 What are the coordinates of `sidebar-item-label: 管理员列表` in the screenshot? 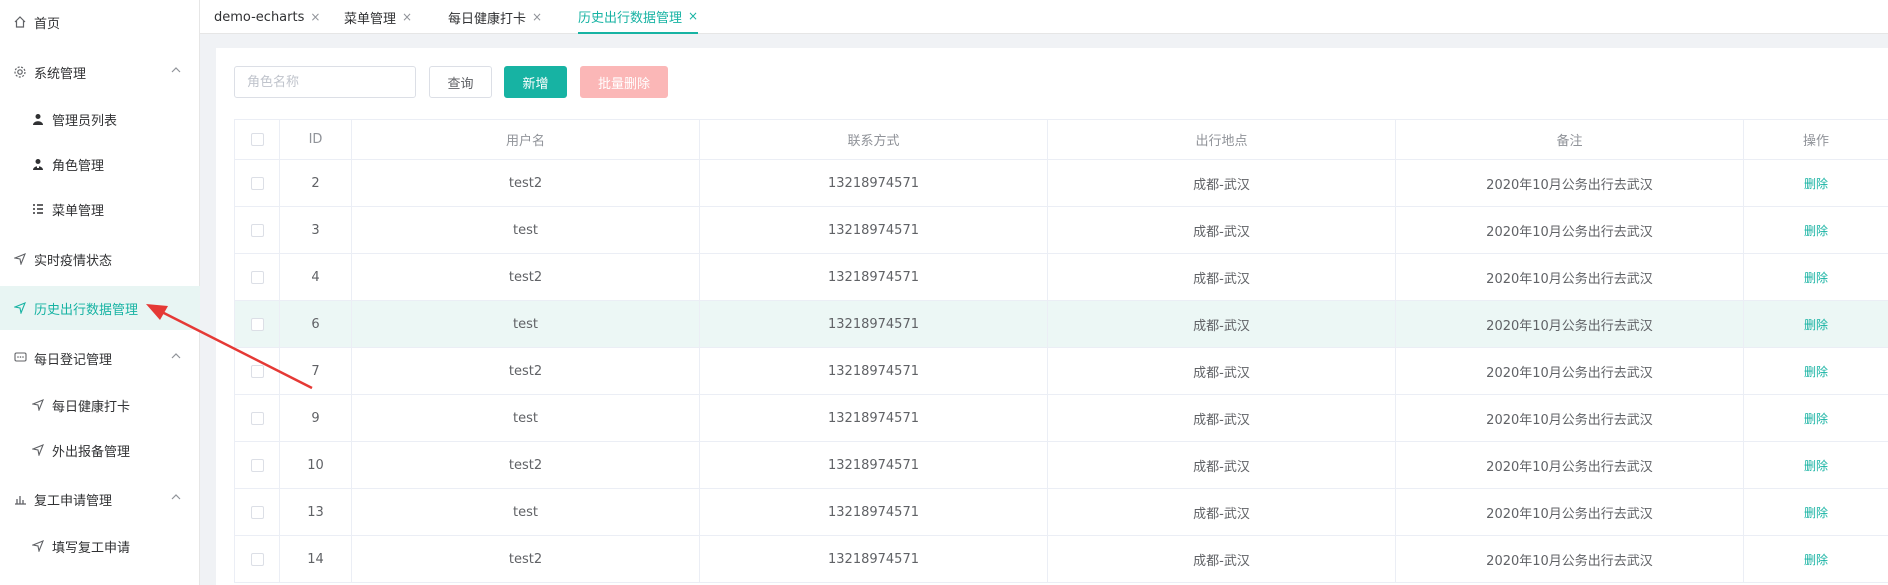 It's located at (85, 121).